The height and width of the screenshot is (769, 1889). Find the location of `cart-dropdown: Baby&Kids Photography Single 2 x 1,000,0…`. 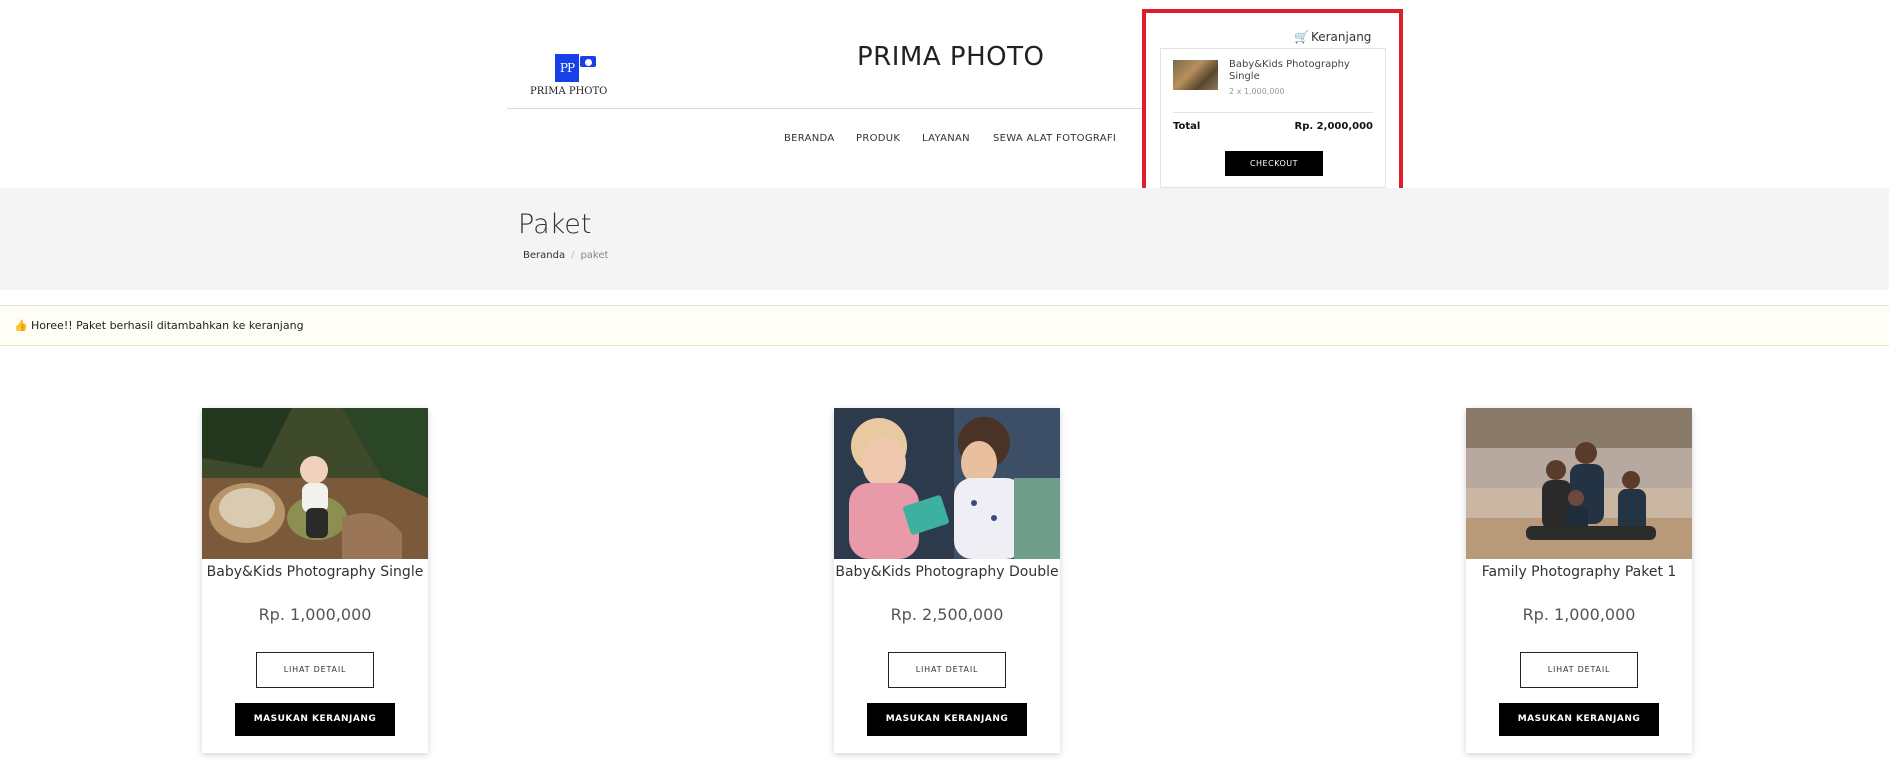

cart-dropdown: Baby&Kids Photography Single 2 x 1,000,0… is located at coordinates (1273, 118).